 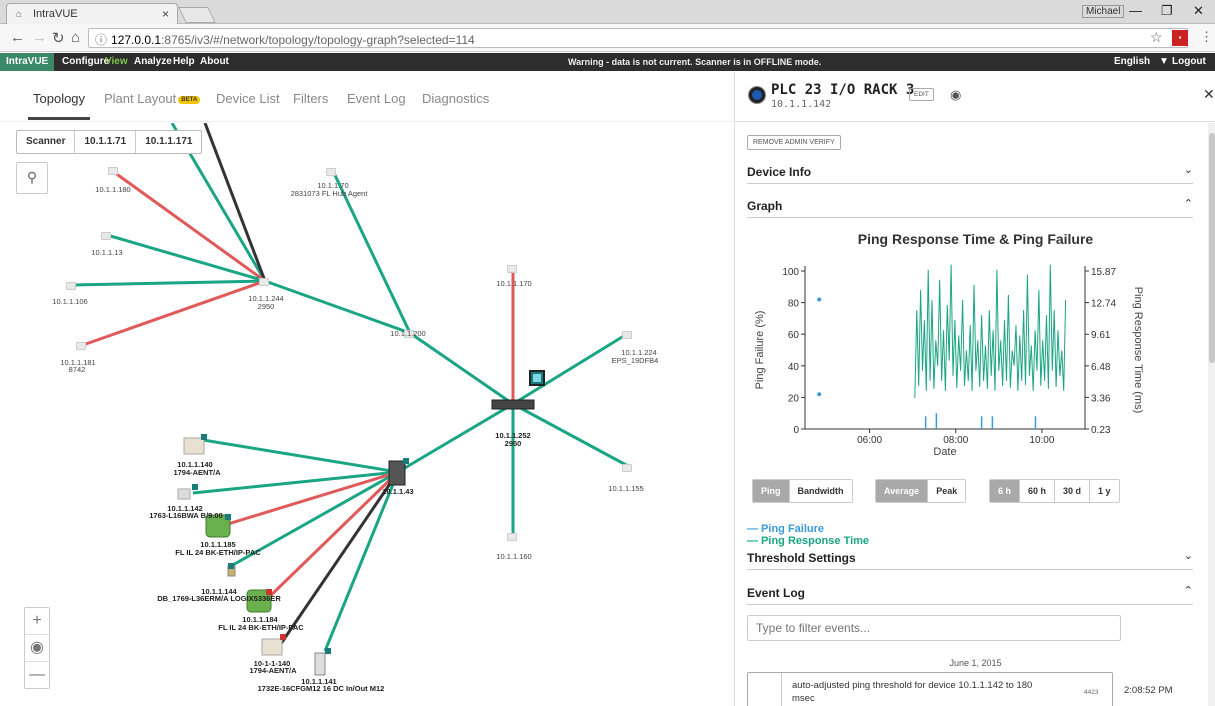 I want to click on home-icon: ⌂, so click(x=75, y=37).